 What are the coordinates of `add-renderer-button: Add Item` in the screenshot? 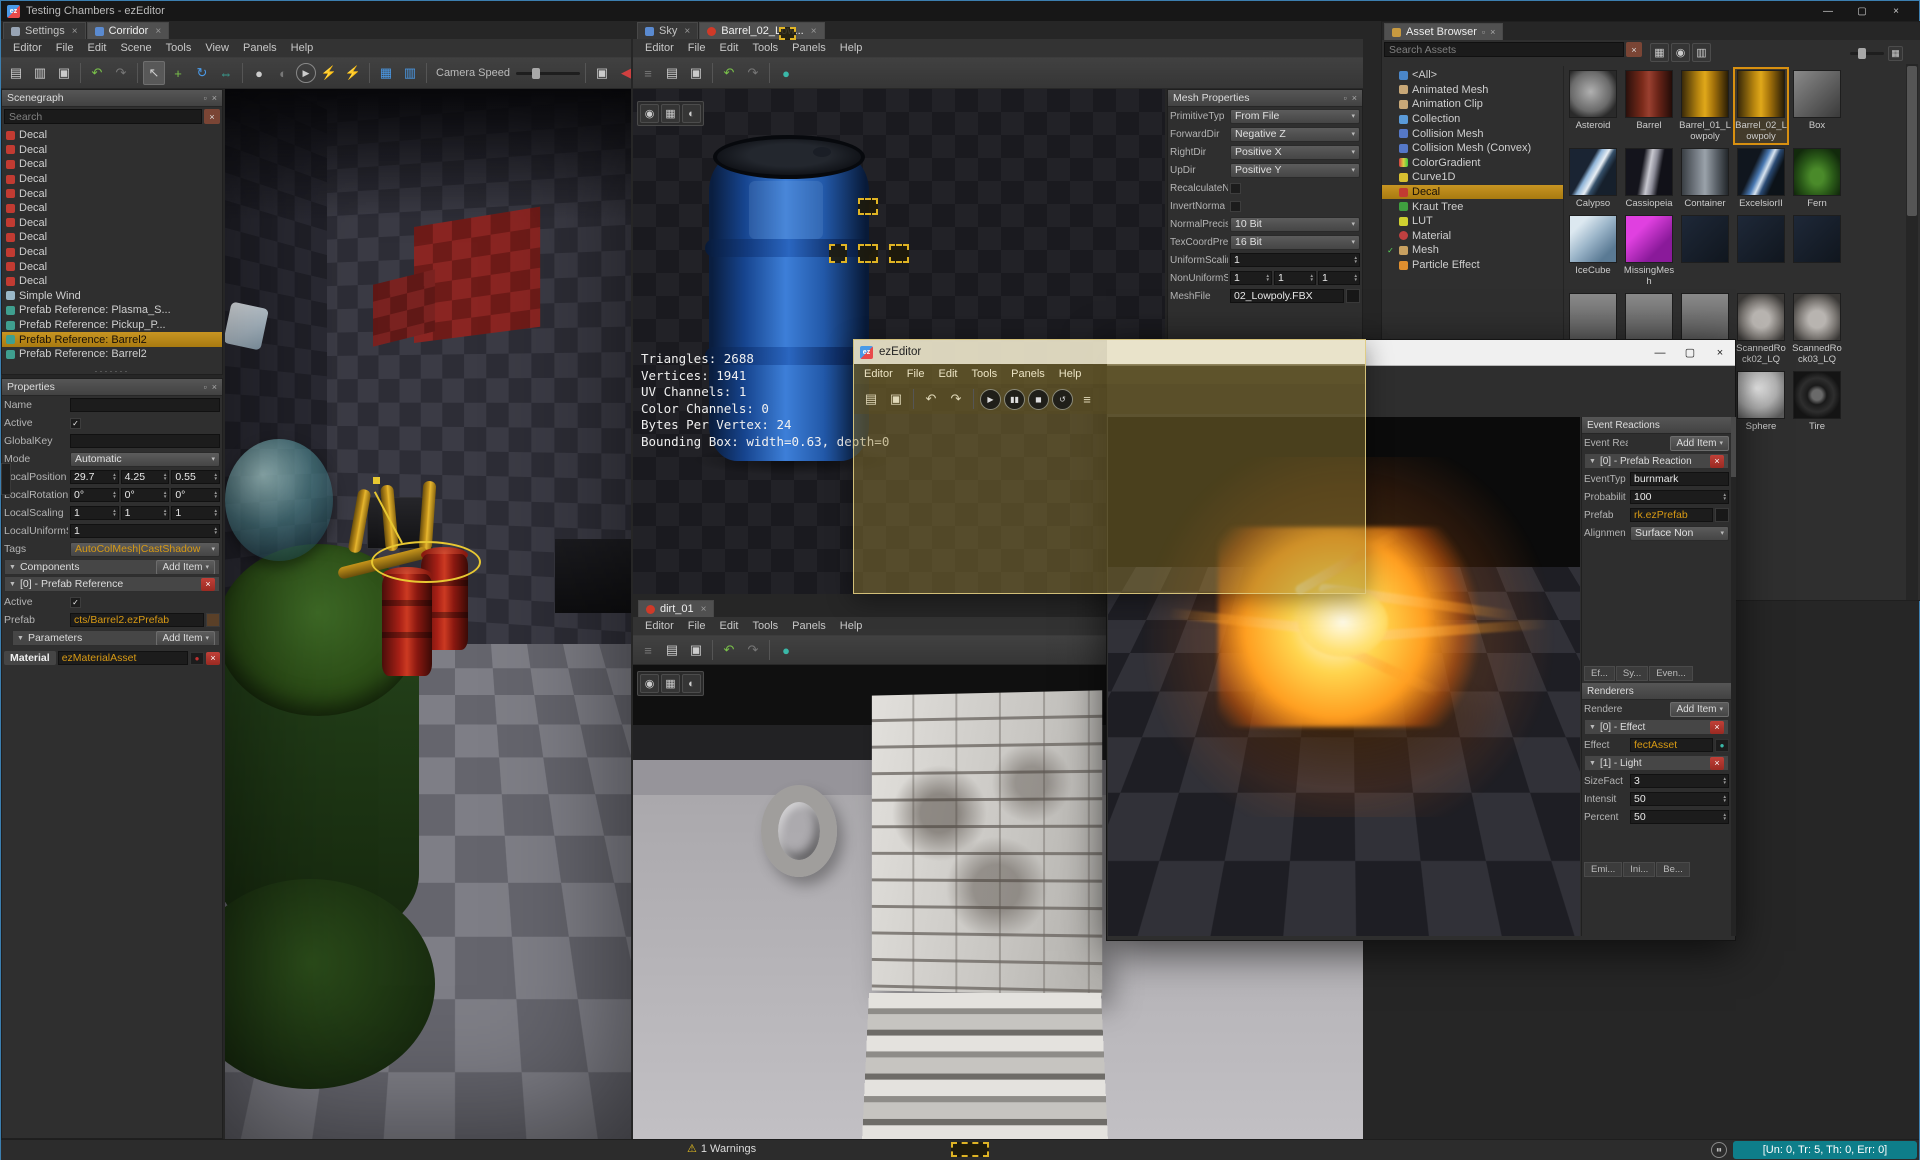 It's located at (1699, 709).